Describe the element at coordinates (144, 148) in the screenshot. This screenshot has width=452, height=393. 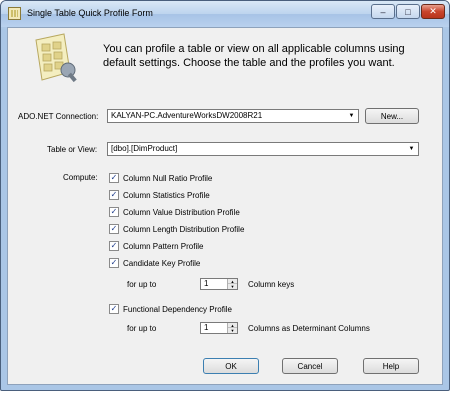
I see `table-value: [dbo].[DimProduct]` at that location.